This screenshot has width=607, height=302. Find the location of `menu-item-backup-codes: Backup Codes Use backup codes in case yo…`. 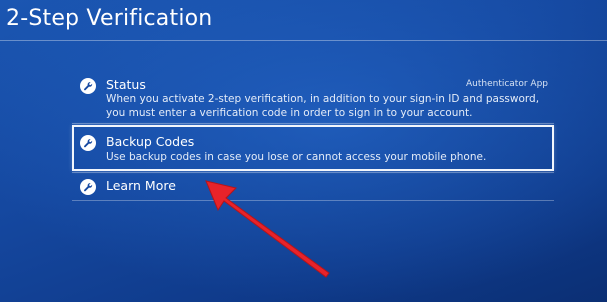

menu-item-backup-codes: Backup Codes Use backup codes in case yo… is located at coordinates (313, 148).